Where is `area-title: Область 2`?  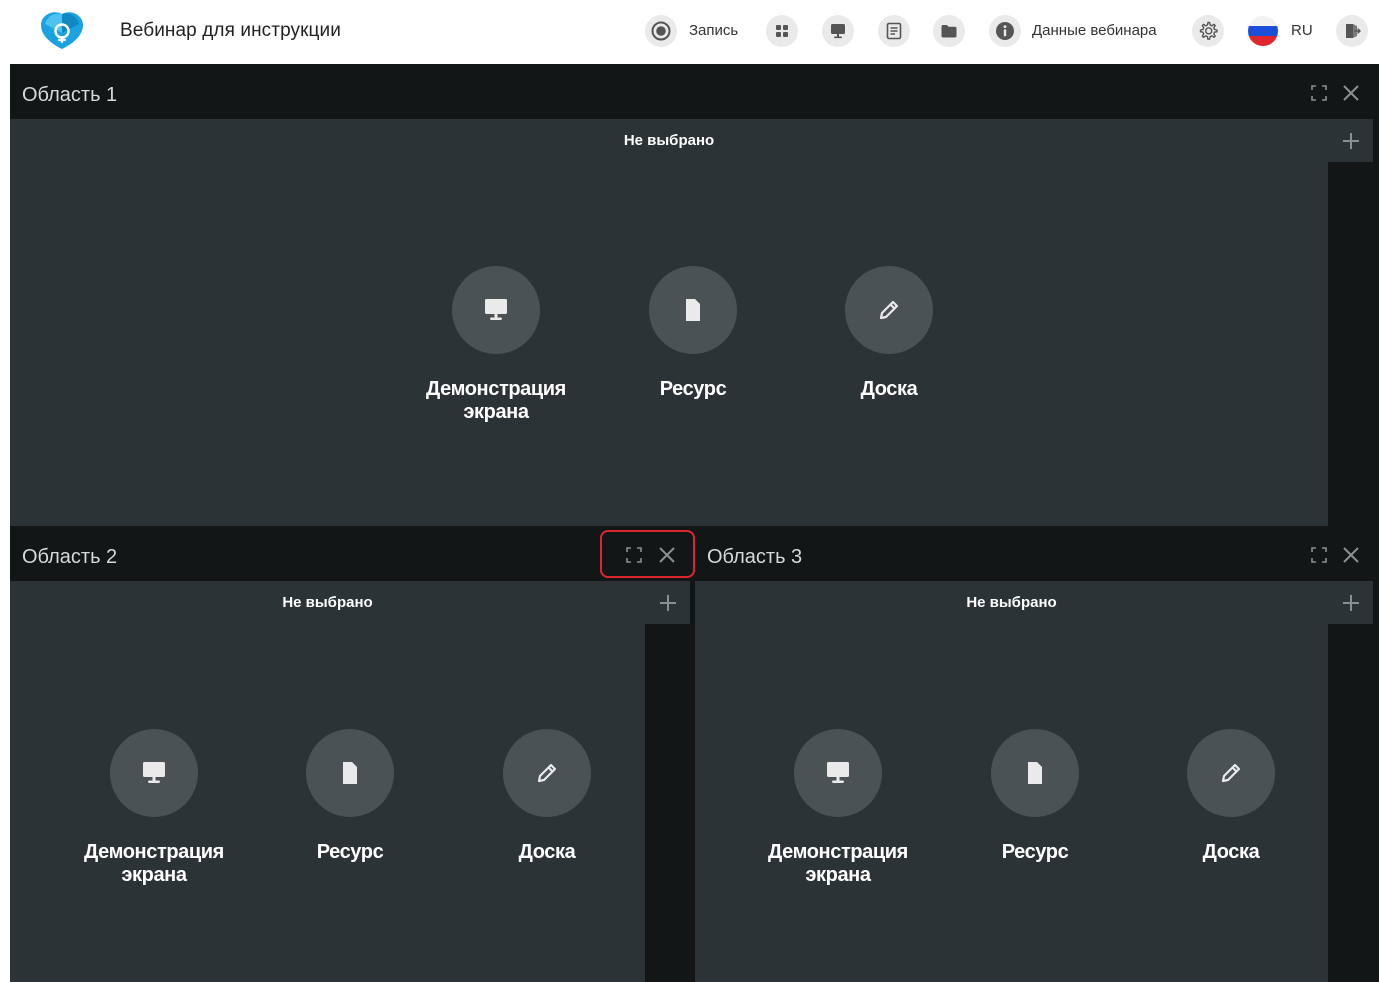 area-title: Область 2 is located at coordinates (70, 557).